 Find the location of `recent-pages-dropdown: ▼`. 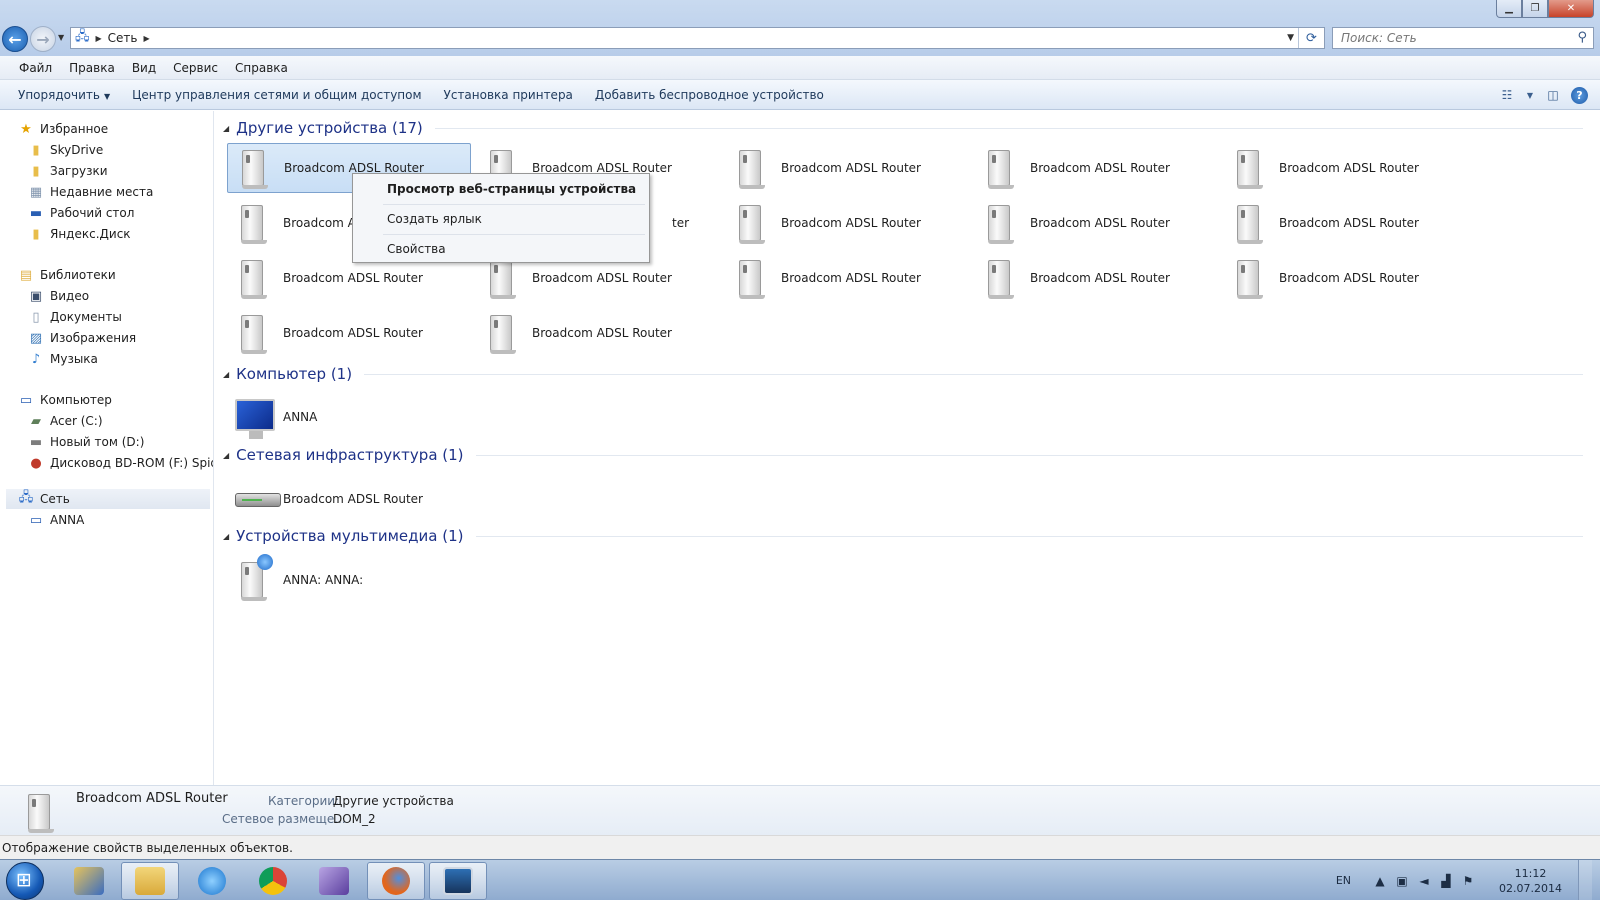

recent-pages-dropdown: ▼ is located at coordinates (61, 37).